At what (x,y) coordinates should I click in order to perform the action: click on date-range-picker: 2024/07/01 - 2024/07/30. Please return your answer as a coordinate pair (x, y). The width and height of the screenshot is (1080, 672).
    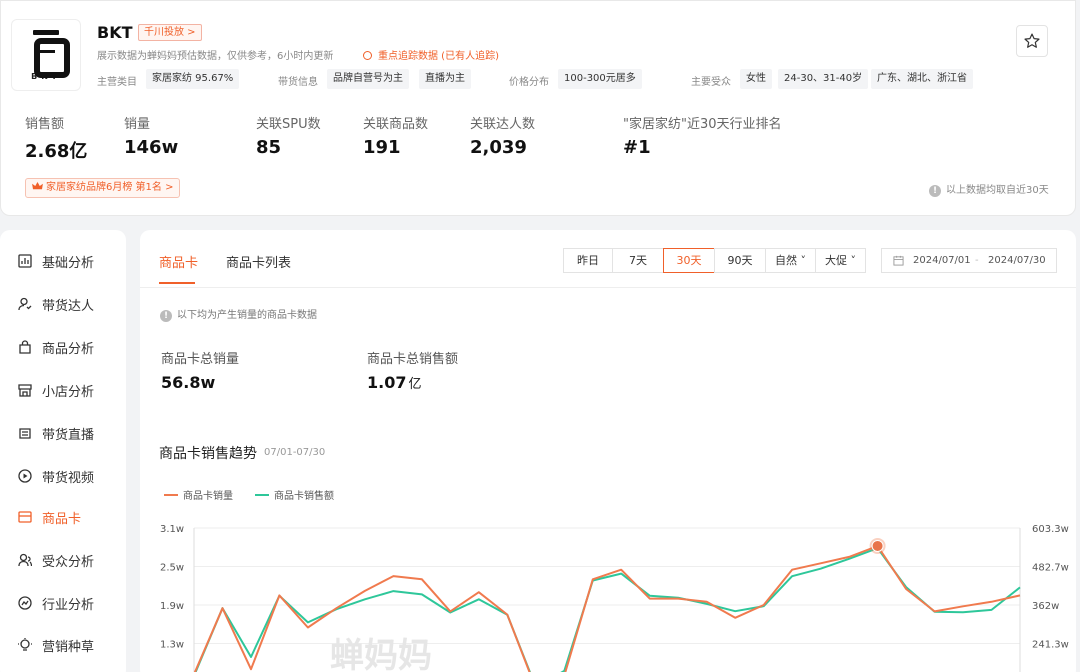
    Looking at the image, I should click on (969, 260).